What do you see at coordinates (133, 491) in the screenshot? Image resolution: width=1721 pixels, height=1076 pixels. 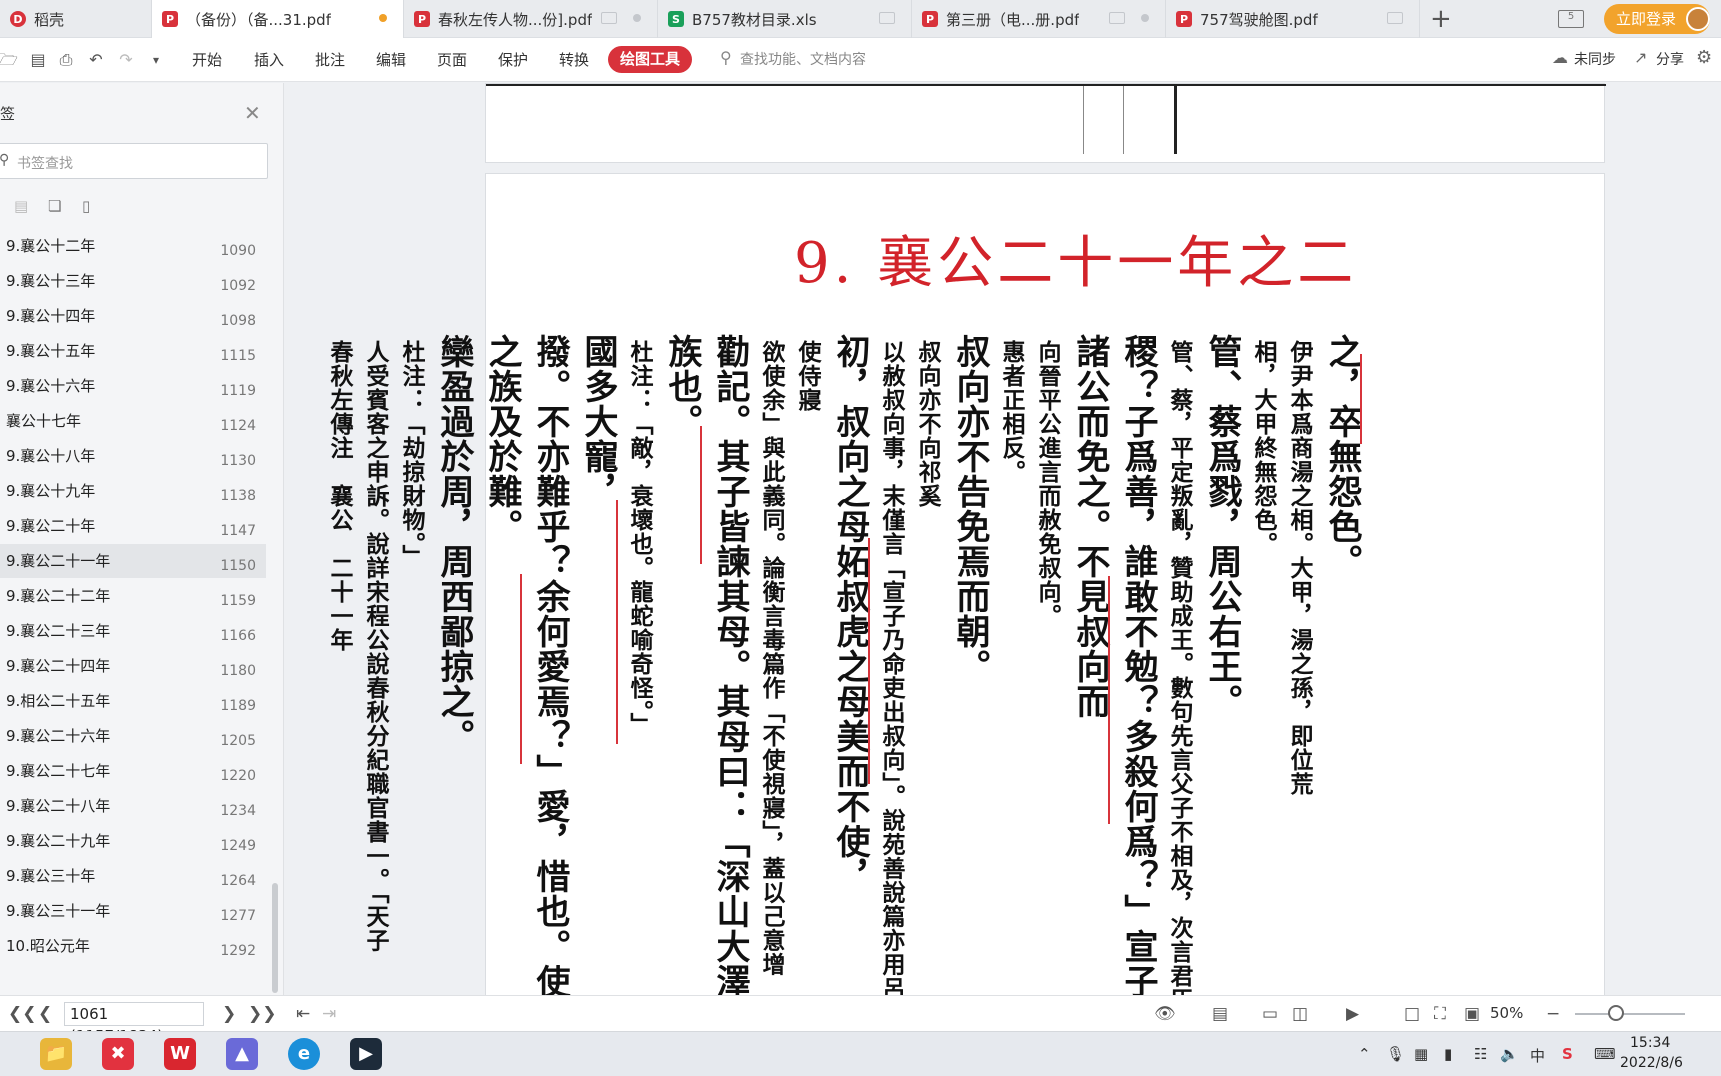 I see `bookmark-item: 9.襄公十九年 1138` at bounding box center [133, 491].